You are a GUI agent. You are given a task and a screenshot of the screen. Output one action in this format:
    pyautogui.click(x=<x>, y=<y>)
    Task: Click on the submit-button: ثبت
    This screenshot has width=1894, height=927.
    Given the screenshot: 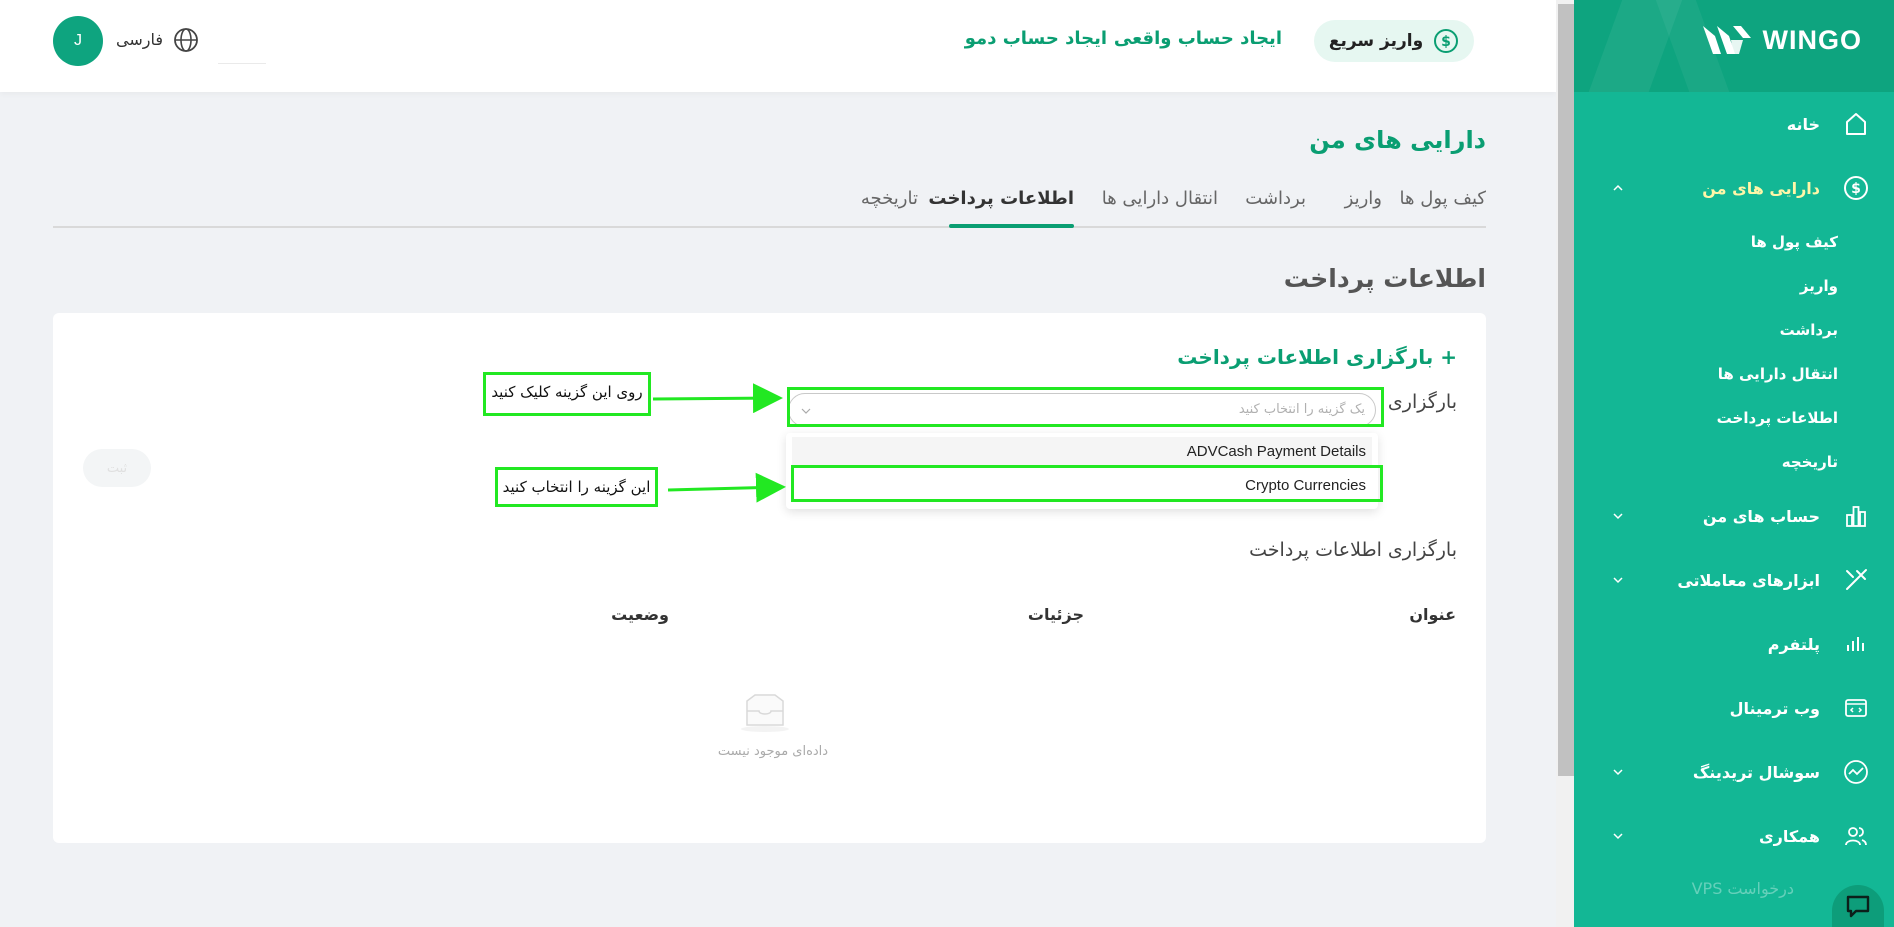 What is the action you would take?
    pyautogui.click(x=117, y=468)
    